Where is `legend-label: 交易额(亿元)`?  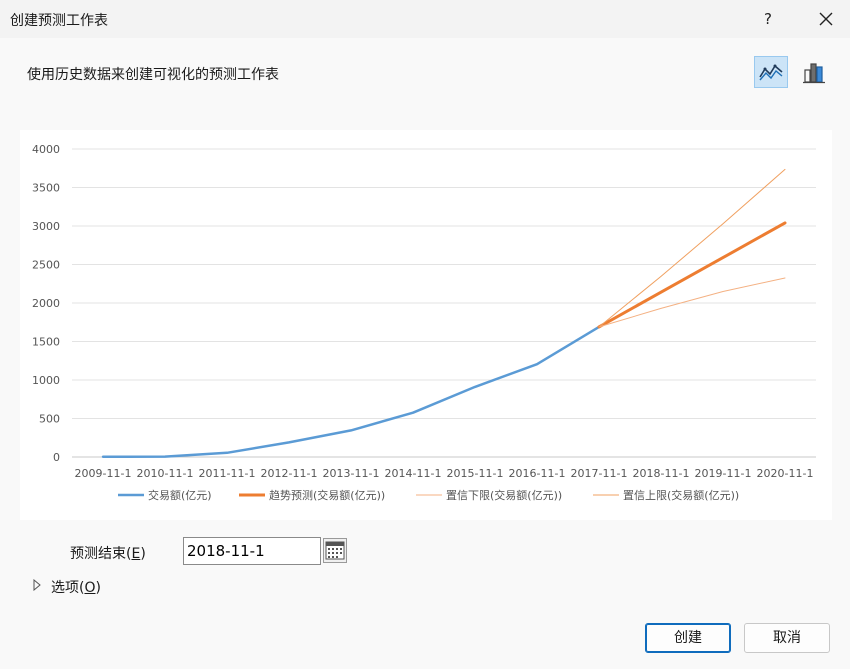 legend-label: 交易额(亿元) is located at coordinates (180, 495).